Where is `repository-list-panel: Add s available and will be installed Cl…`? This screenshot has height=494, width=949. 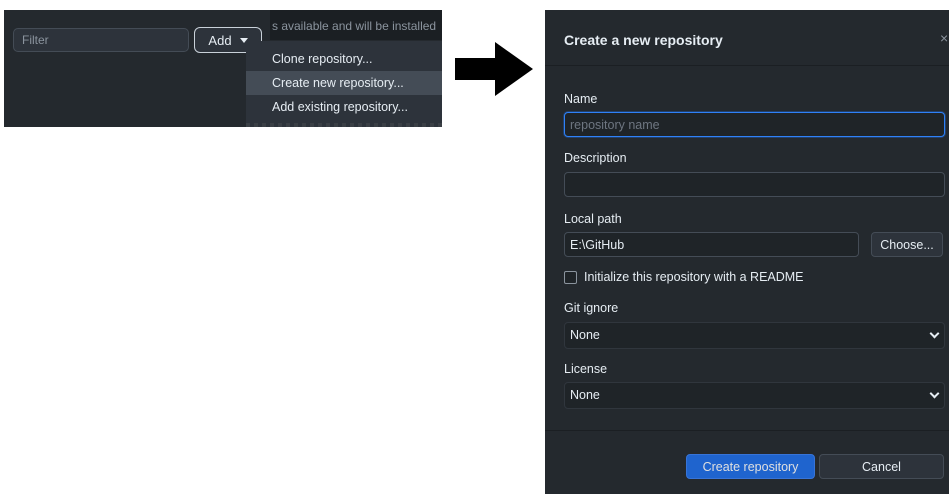
repository-list-panel: Add s available and will be installed Cl… is located at coordinates (223, 68).